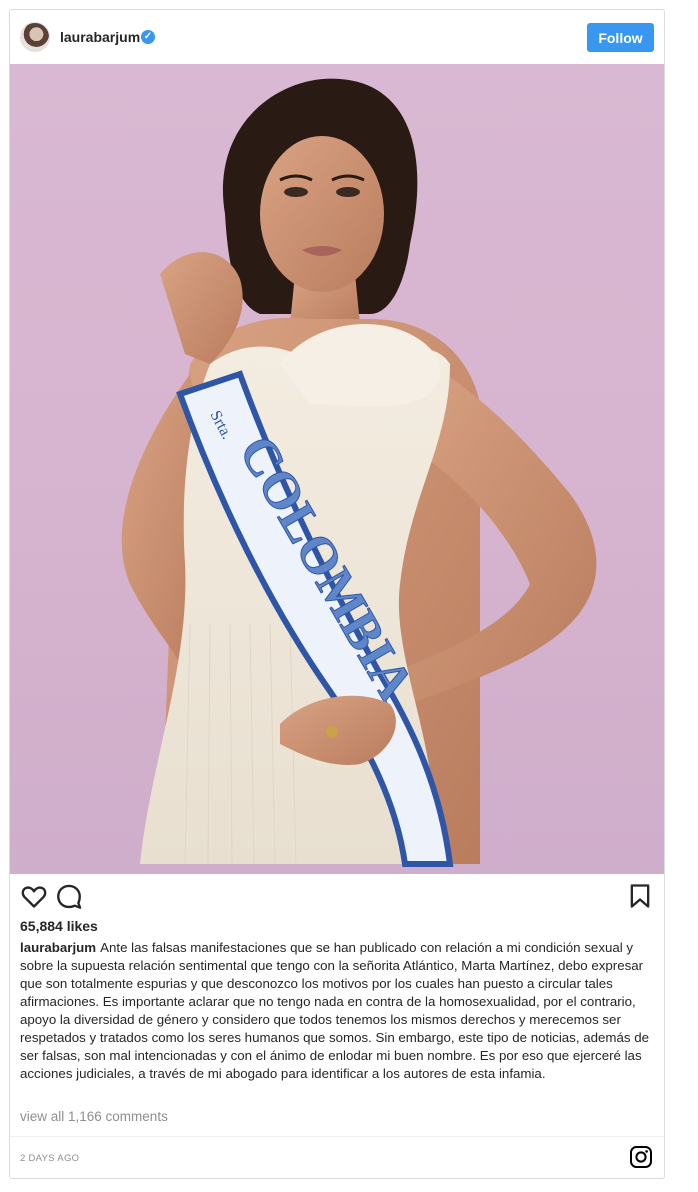 This screenshot has height=1192, width=698. I want to click on avatar, so click(35, 37).